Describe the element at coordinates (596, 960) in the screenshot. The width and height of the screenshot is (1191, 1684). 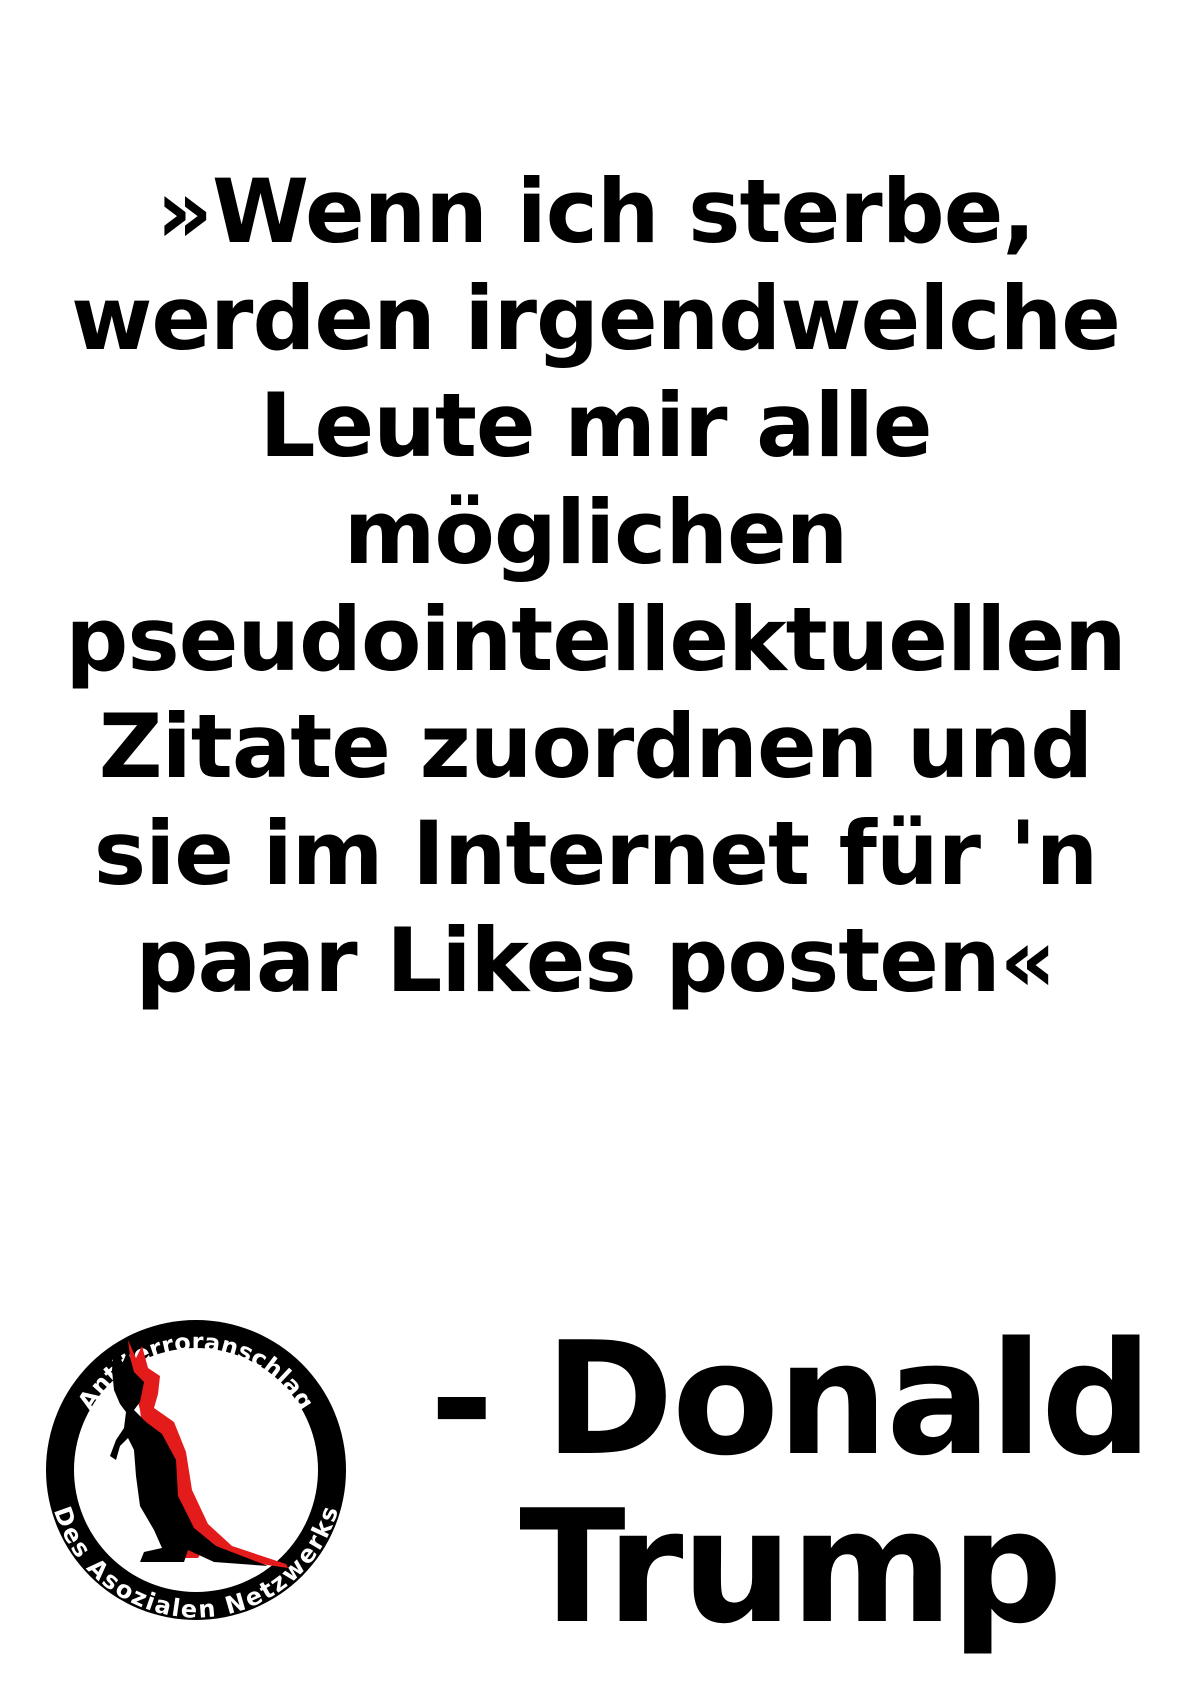
I see `quote-line: paar Likes posten«` at that location.